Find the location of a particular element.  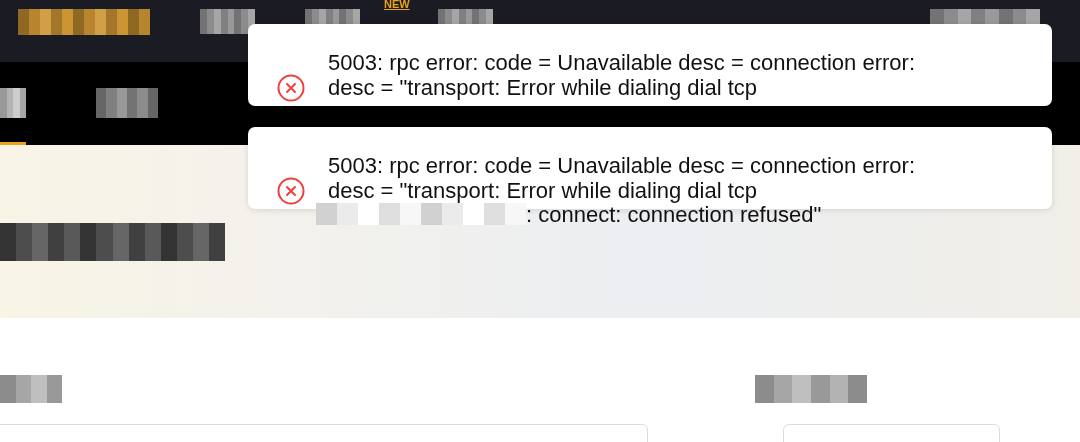

tab-indicator is located at coordinates (13, 143).